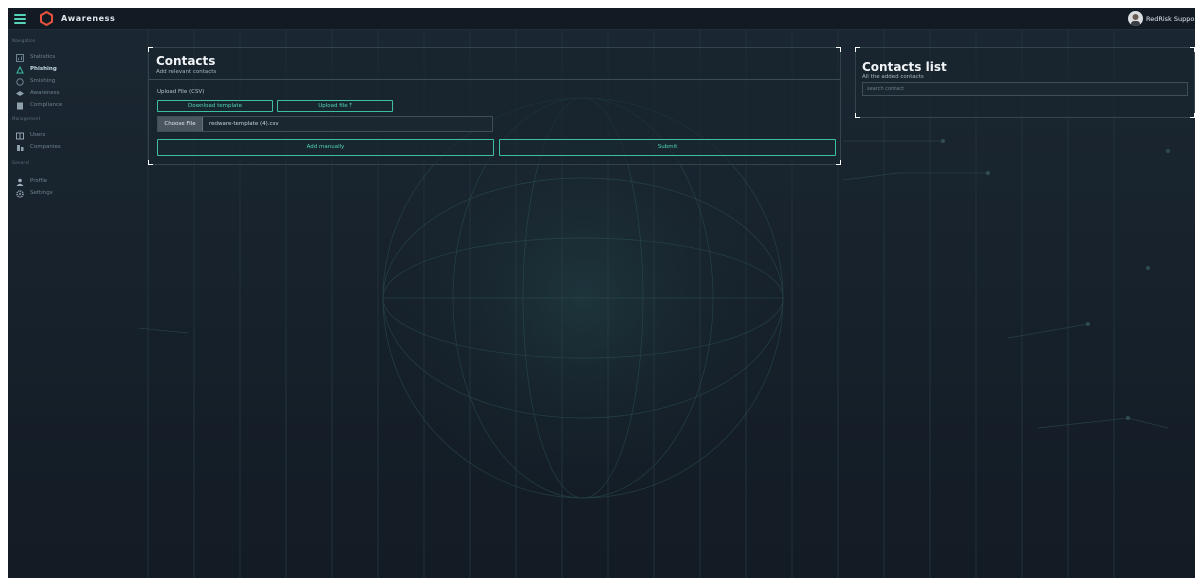 The width and height of the screenshot is (1195, 578). What do you see at coordinates (20, 136) in the screenshot?
I see `users-icon` at bounding box center [20, 136].